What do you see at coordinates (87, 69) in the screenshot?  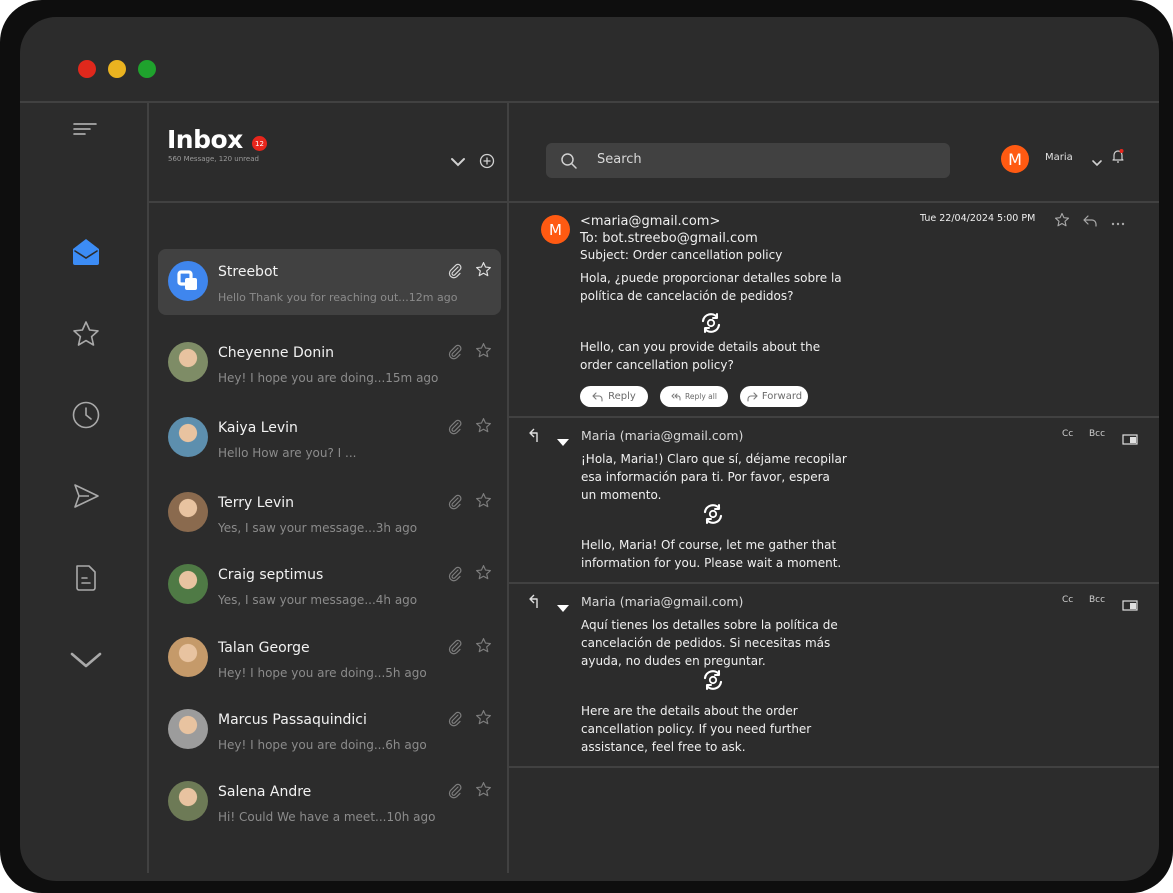 I see `close-window-button` at bounding box center [87, 69].